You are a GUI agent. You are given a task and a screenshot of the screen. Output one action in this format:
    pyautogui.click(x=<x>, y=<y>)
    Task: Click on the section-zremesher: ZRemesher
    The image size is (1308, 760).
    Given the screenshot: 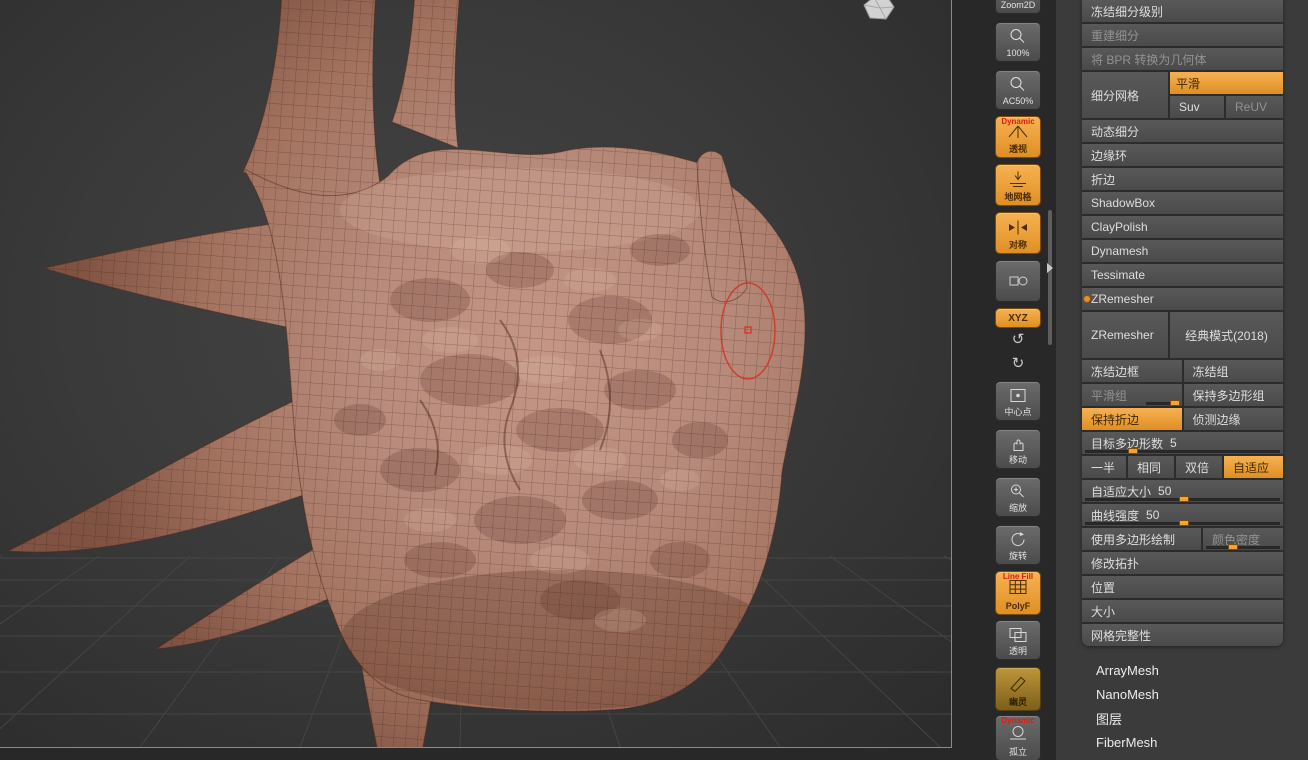 What is the action you would take?
    pyautogui.click(x=1182, y=299)
    